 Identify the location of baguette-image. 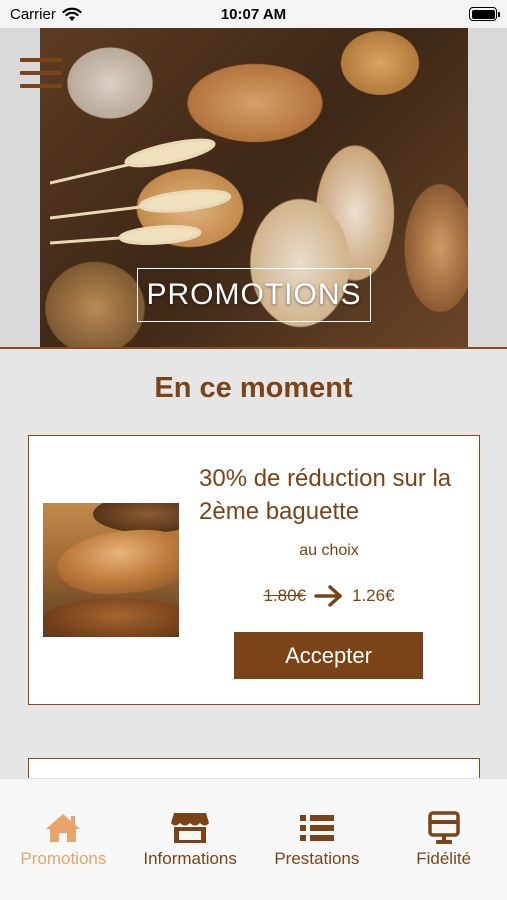
(111, 570).